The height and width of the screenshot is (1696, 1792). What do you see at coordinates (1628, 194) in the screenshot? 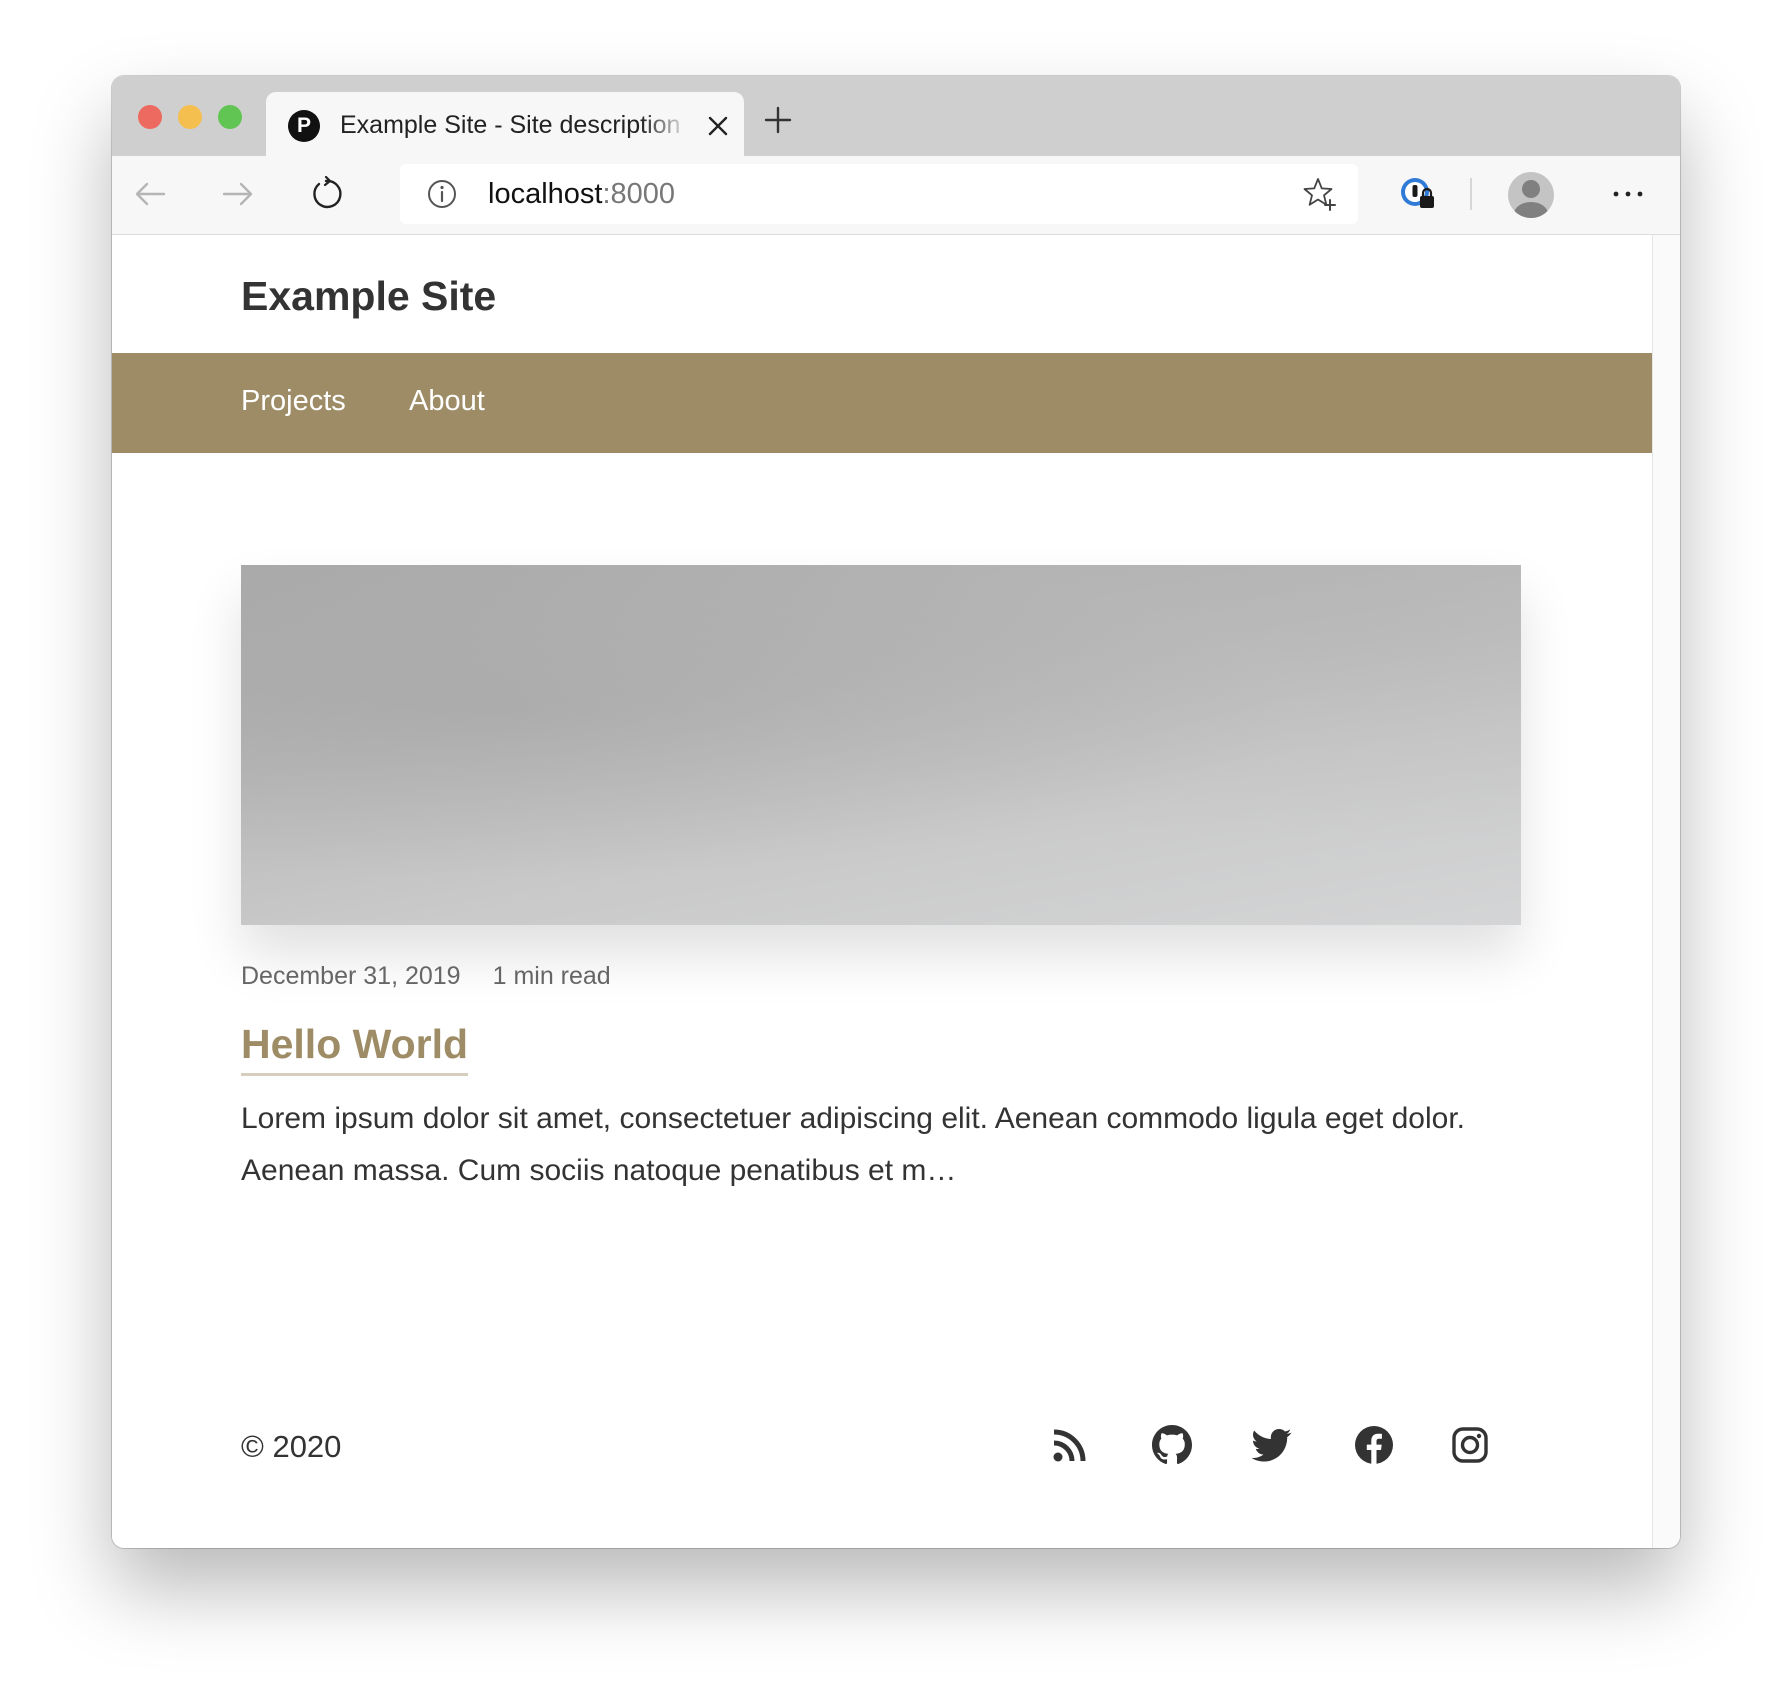
I see `more-icon` at bounding box center [1628, 194].